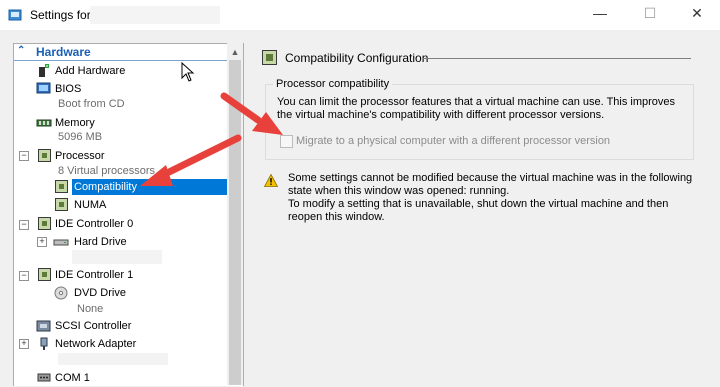  I want to click on mouse-cursor-icon, so click(188, 71).